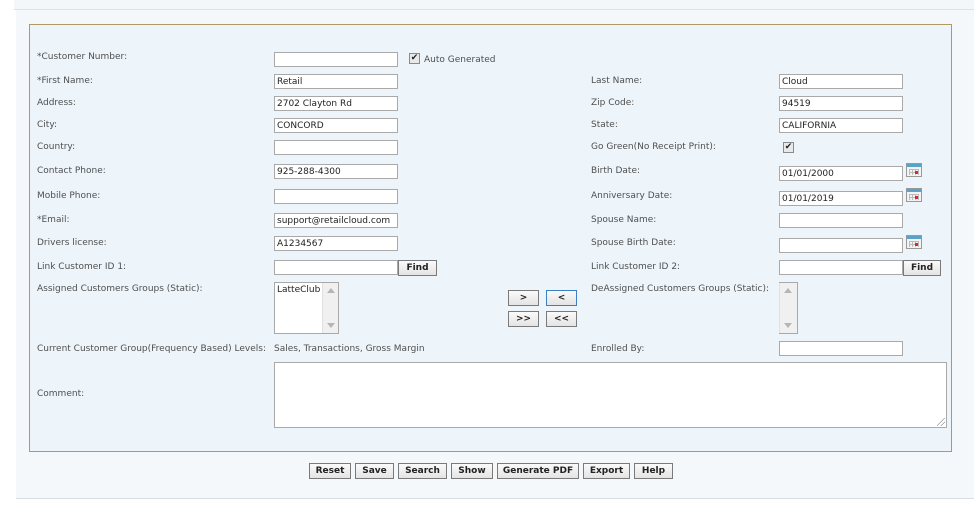  I want to click on unassign-one-button: <, so click(561, 298).